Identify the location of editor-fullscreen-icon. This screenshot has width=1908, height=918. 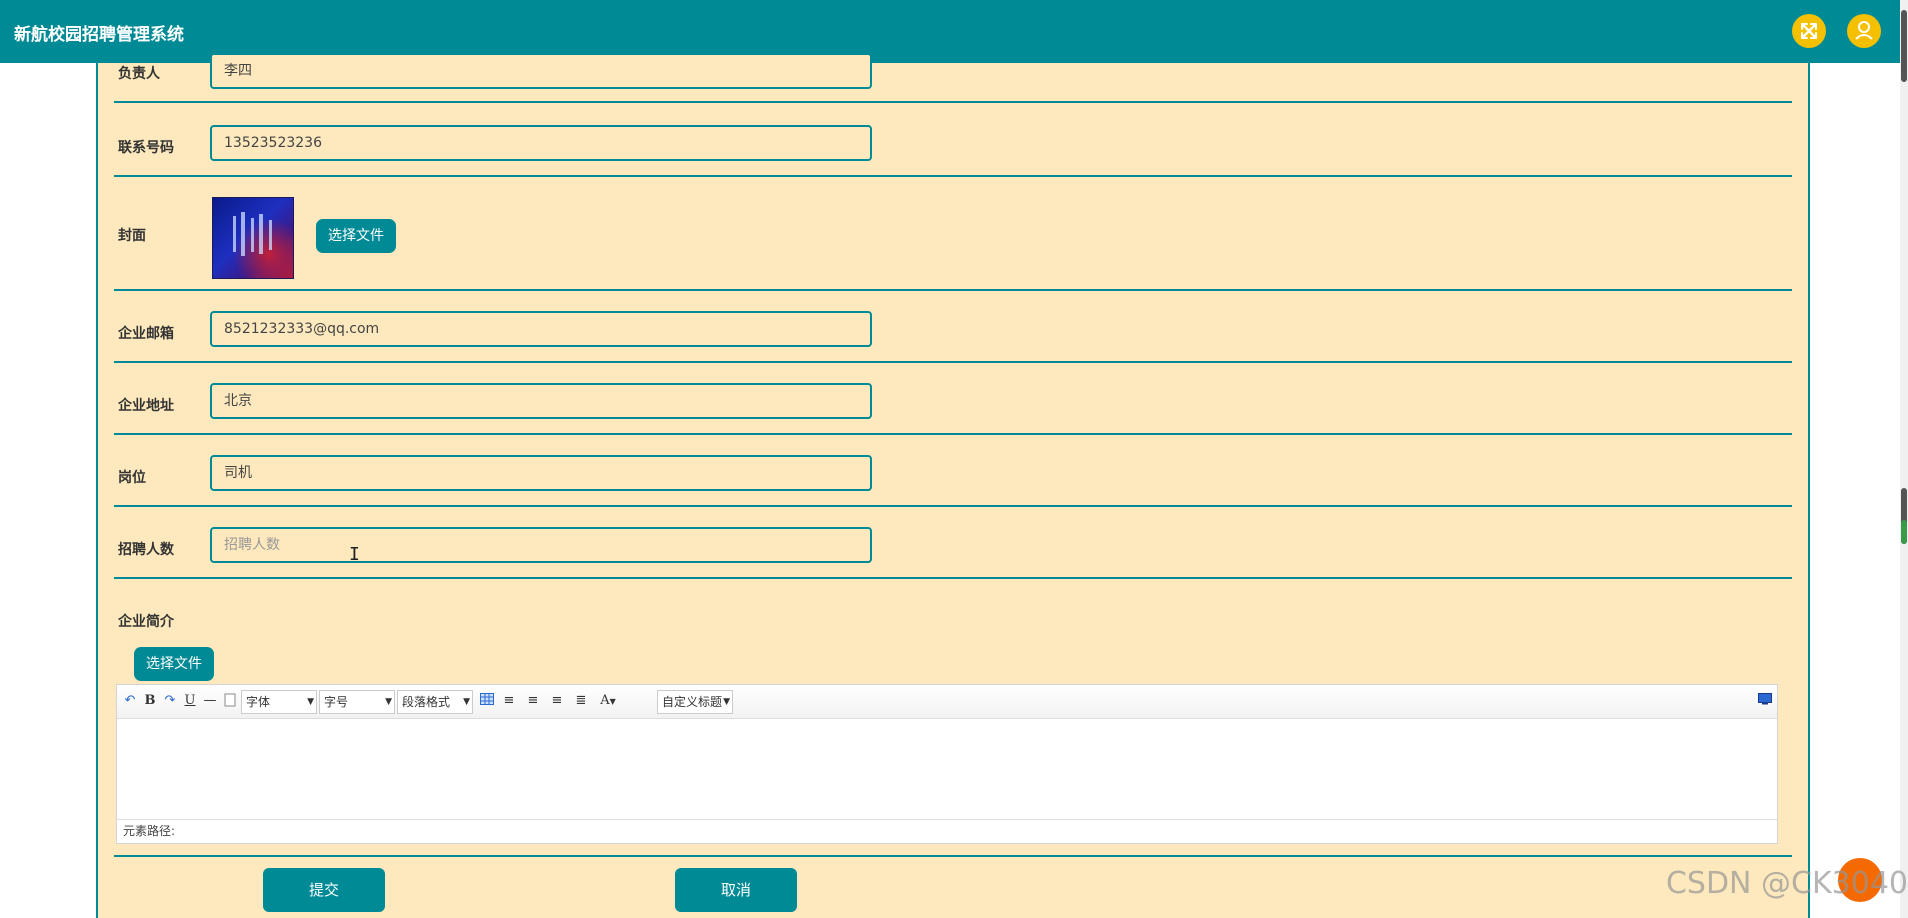
(1765, 701).